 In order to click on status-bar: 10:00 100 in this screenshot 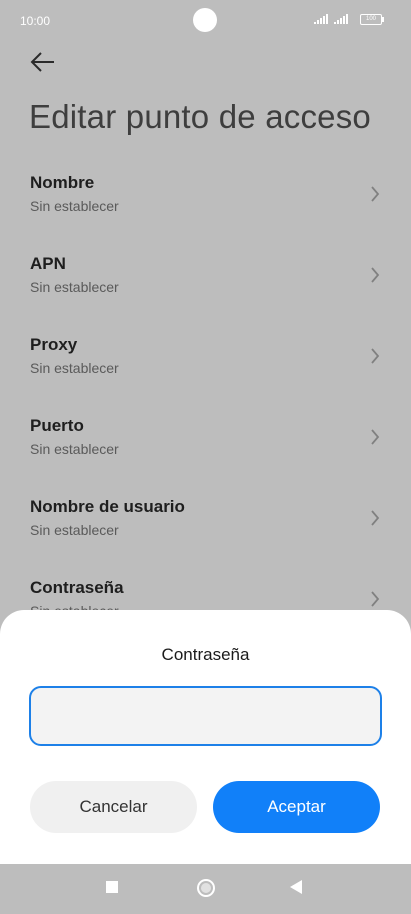, I will do `click(205, 20)`.